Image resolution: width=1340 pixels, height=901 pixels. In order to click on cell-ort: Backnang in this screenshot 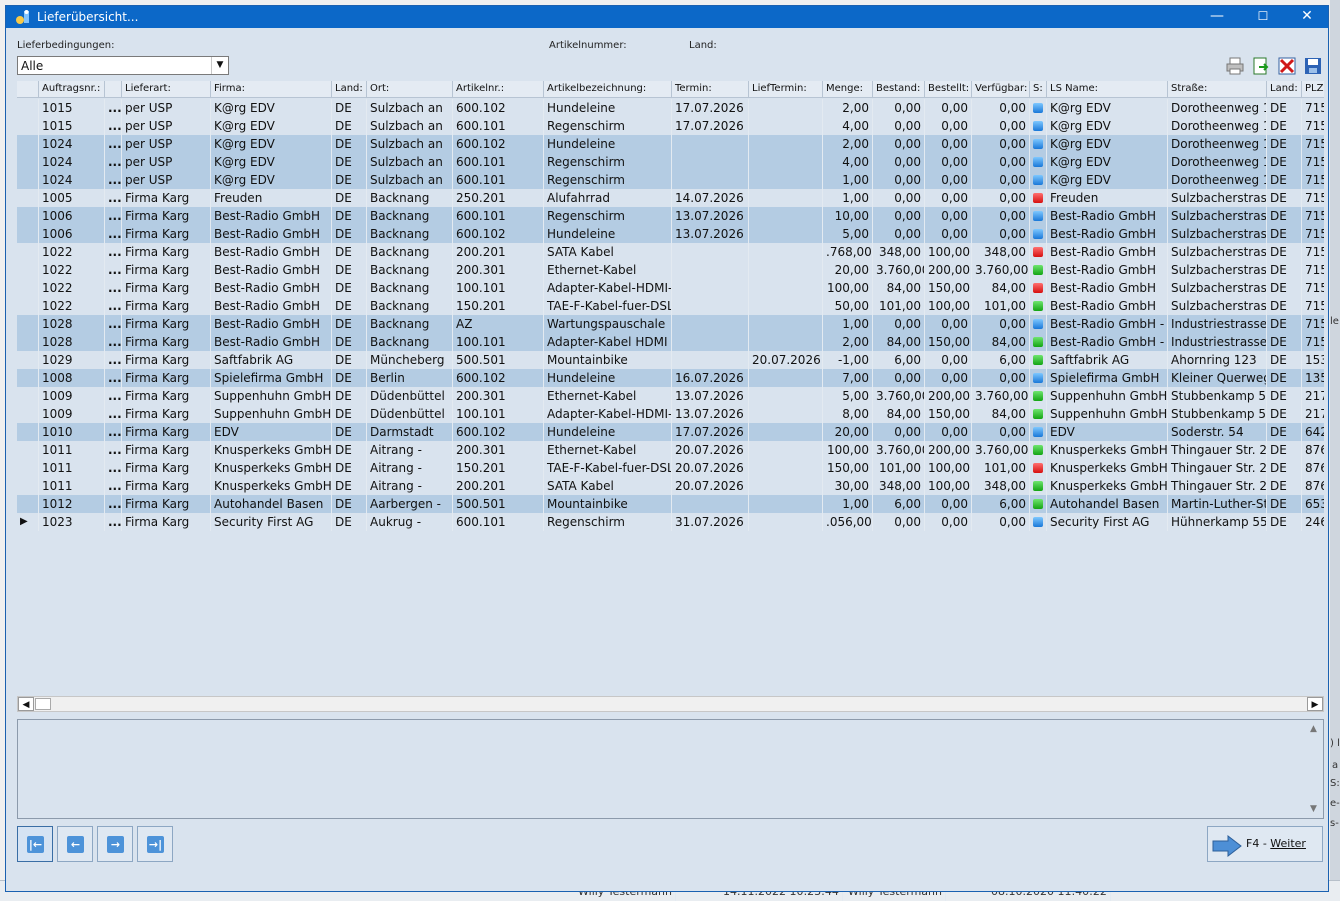, I will do `click(410, 342)`.